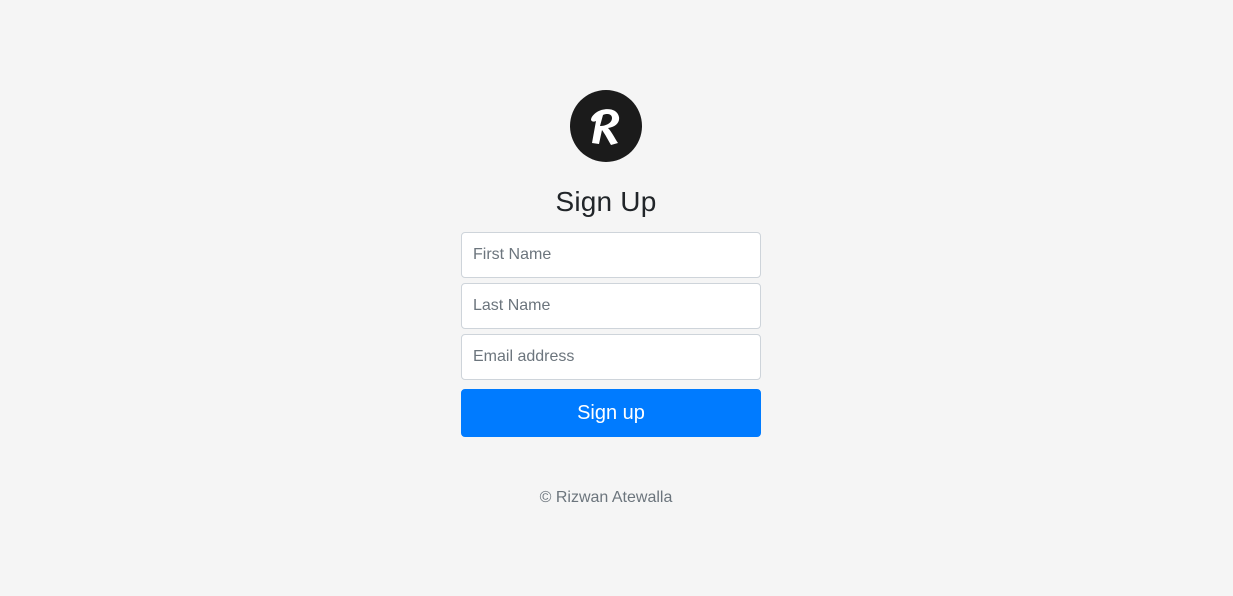 This screenshot has width=1233, height=596. What do you see at coordinates (611, 357) in the screenshot?
I see `email-input` at bounding box center [611, 357].